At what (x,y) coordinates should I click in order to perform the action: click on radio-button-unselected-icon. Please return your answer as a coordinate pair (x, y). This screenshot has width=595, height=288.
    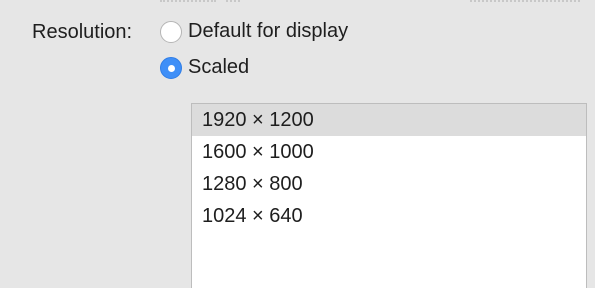
    Looking at the image, I should click on (171, 31).